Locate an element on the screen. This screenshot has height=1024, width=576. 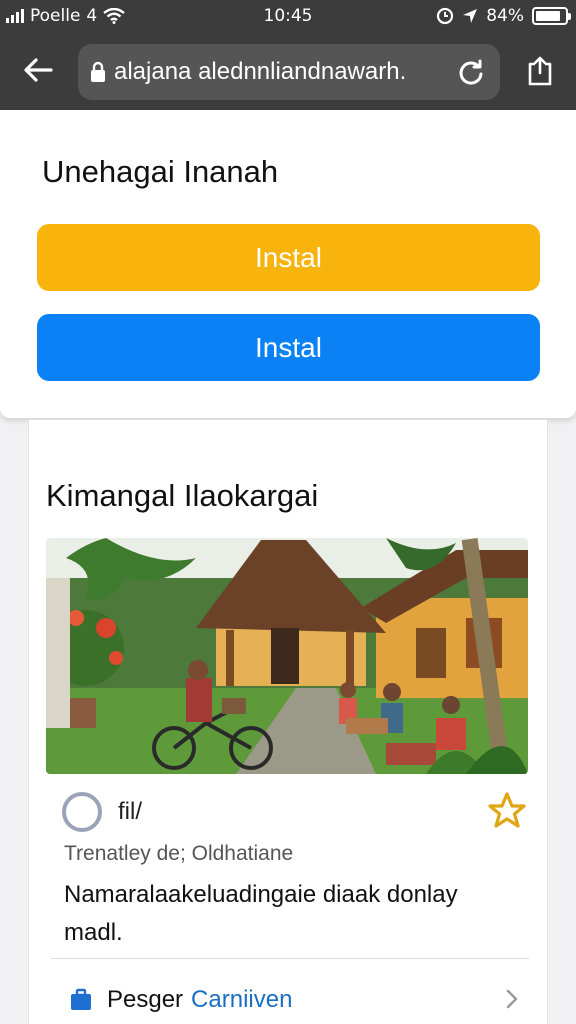
browser-toolbar: alajana alednnliandnawarh. is located at coordinates (288, 72).